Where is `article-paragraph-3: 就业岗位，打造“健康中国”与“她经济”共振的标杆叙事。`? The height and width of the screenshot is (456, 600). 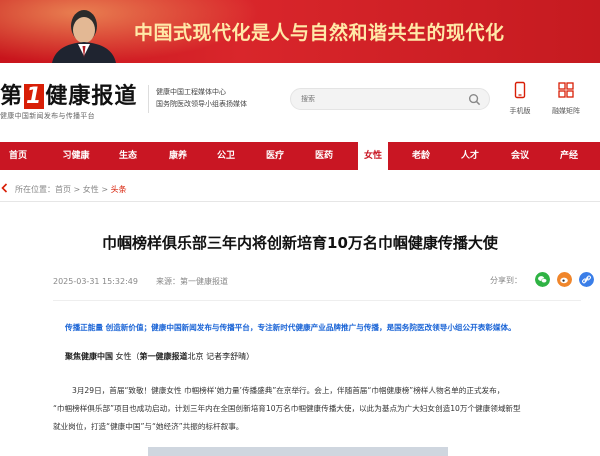
article-paragraph-3: 就业岗位，打造“健康中国”与“她经济”共振的标杆叙事。 is located at coordinates (148, 426).